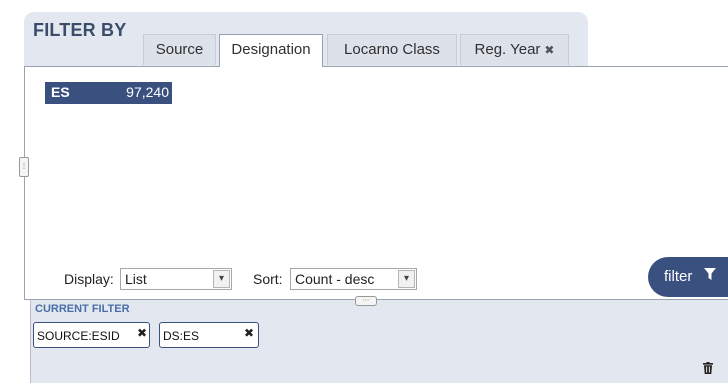 This screenshot has height=383, width=728. I want to click on tab-source: Source, so click(179, 49).